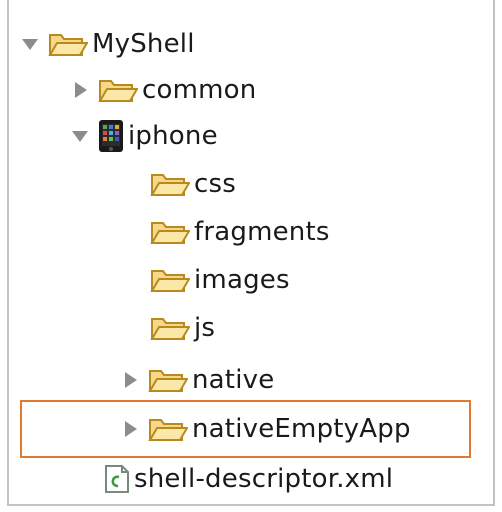 The image size is (502, 512). I want to click on tree-item-fragments: fragments, so click(240, 232).